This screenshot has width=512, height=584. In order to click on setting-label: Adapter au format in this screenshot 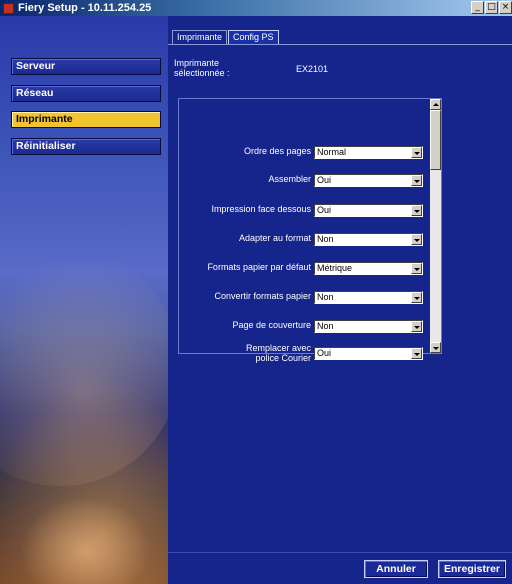, I will do `click(274, 238)`.